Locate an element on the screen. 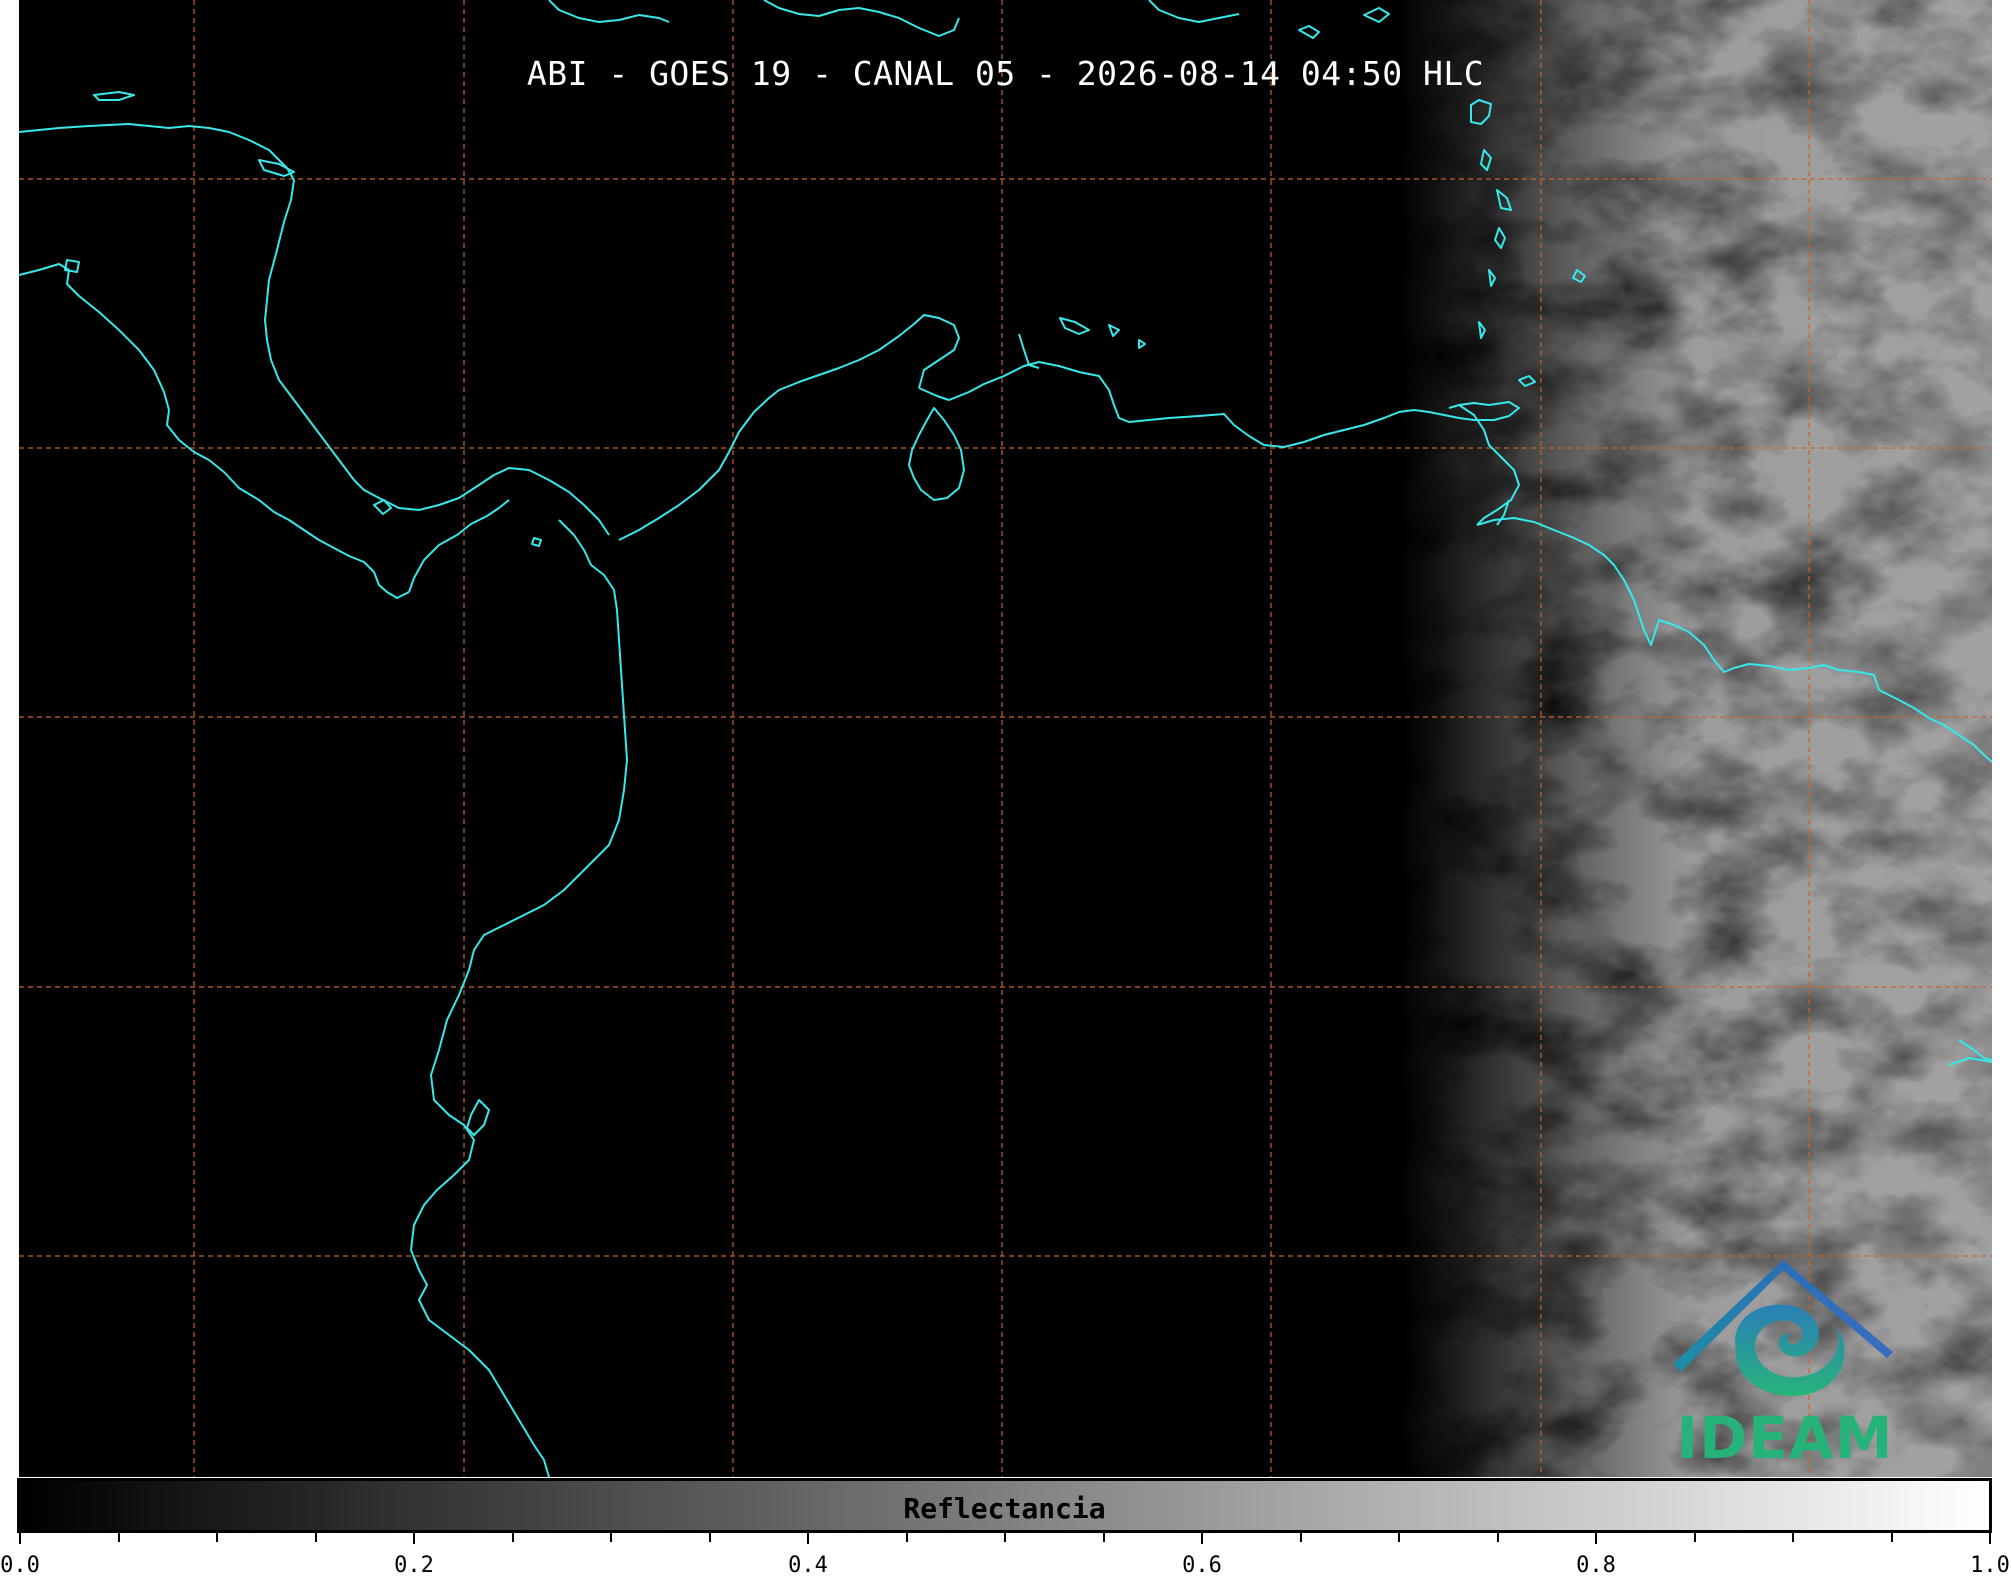 The height and width of the screenshot is (1578, 2011). ideam-logo: IDEAM is located at coordinates (1785, 1364).